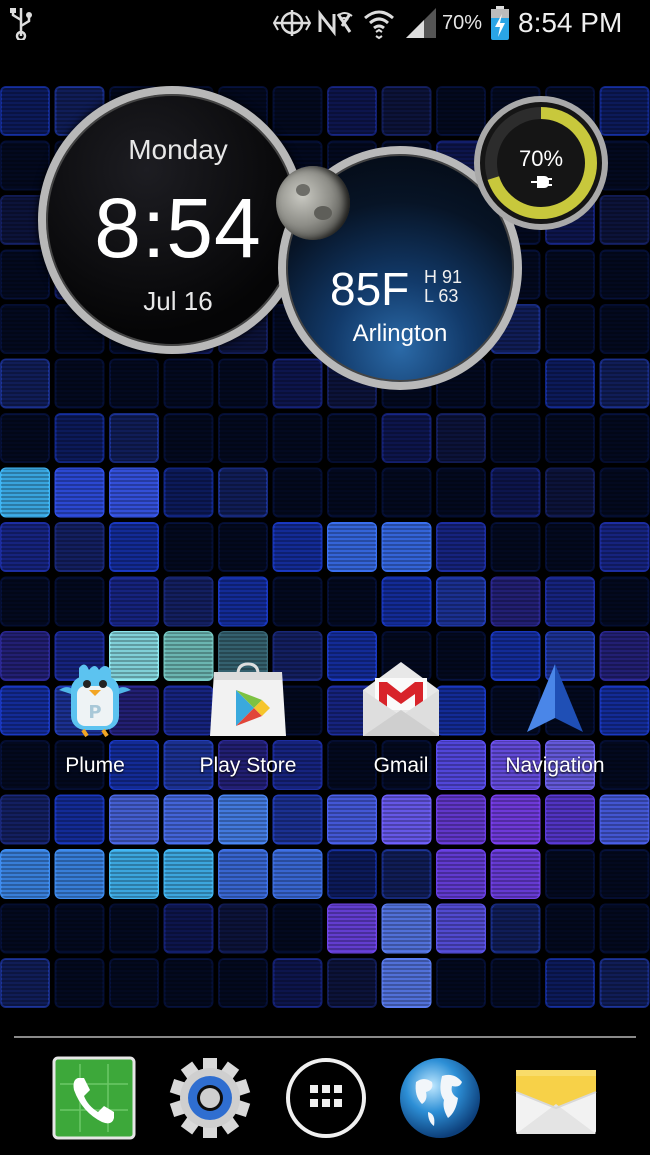 This screenshot has height=1155, width=650. Describe the element at coordinates (379, 23) in the screenshot. I see `wifi-icon` at that location.